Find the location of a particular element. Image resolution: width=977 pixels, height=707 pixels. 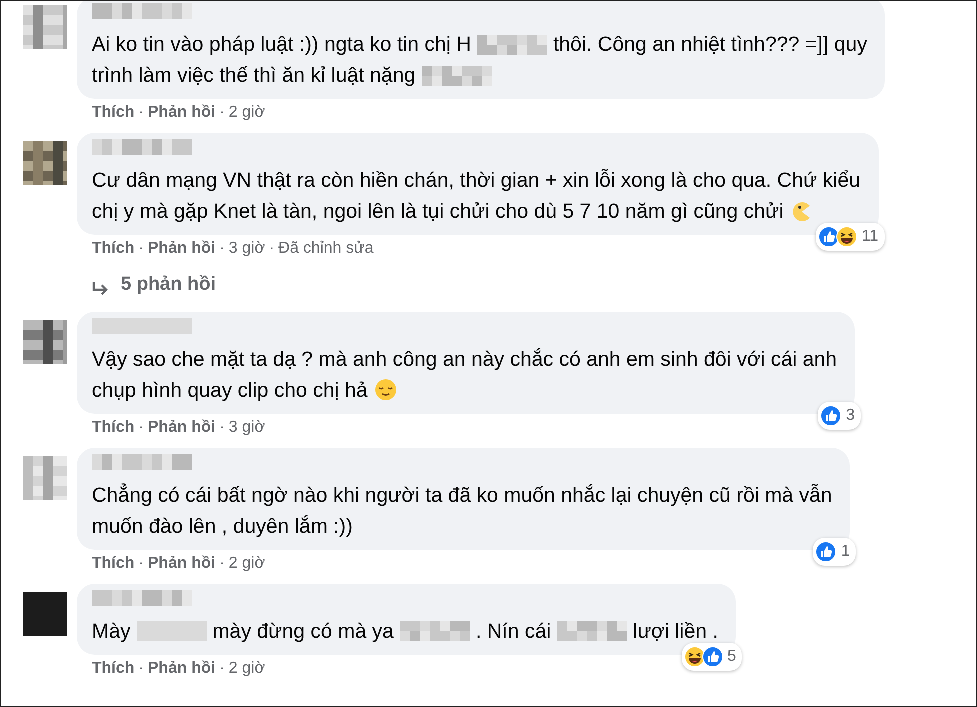

edited-label: Đã chỉnh sửa is located at coordinates (326, 248).